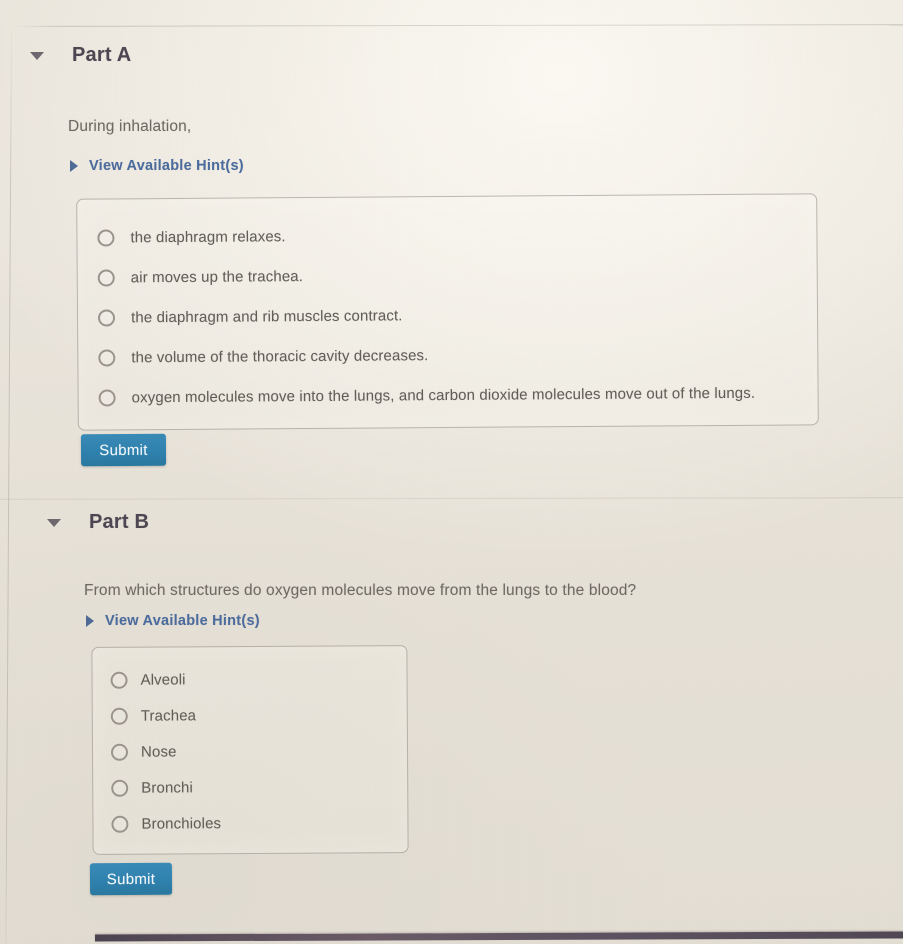  What do you see at coordinates (102, 55) in the screenshot?
I see `part-a-title: Part A` at bounding box center [102, 55].